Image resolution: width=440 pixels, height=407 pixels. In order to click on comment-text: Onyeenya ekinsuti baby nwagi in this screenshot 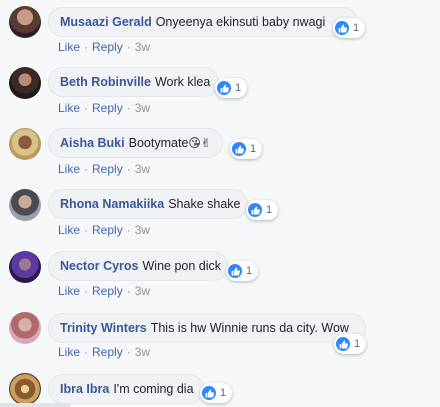, I will do `click(240, 22)`.